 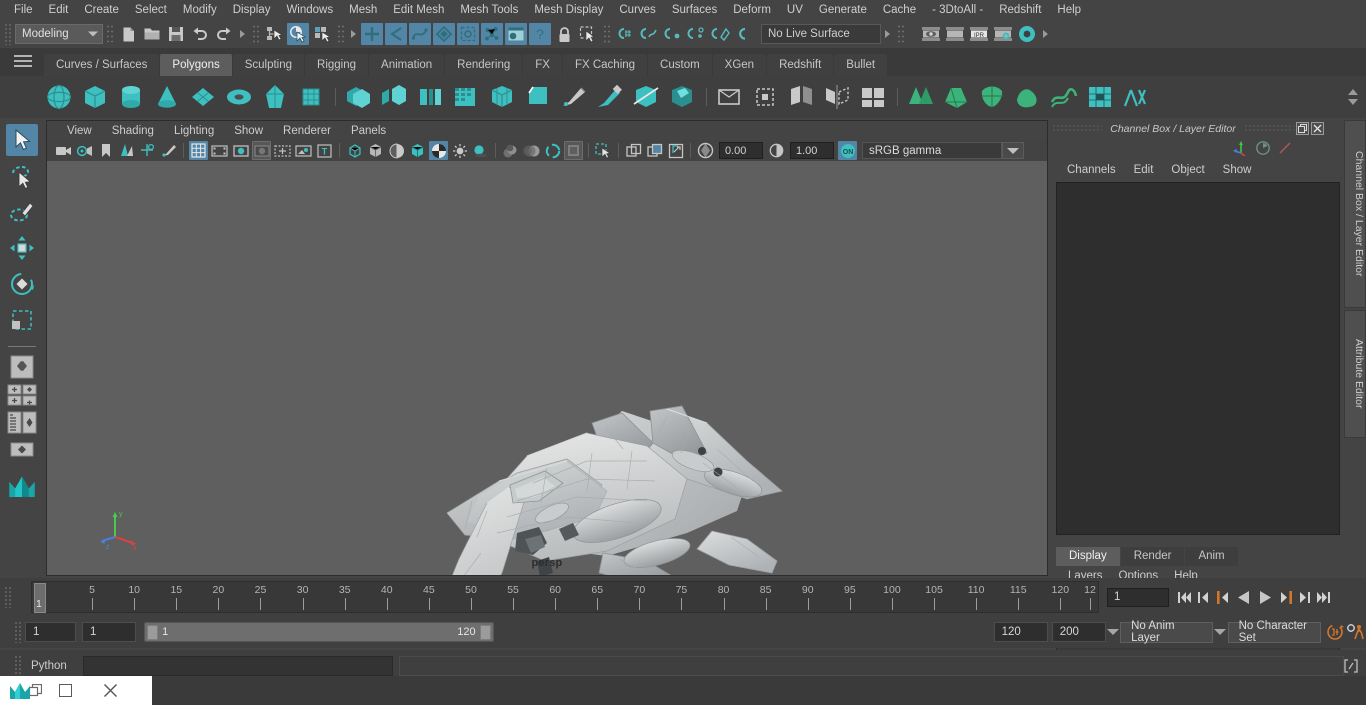 I want to click on smooth-shade-icon, so click(x=375, y=150).